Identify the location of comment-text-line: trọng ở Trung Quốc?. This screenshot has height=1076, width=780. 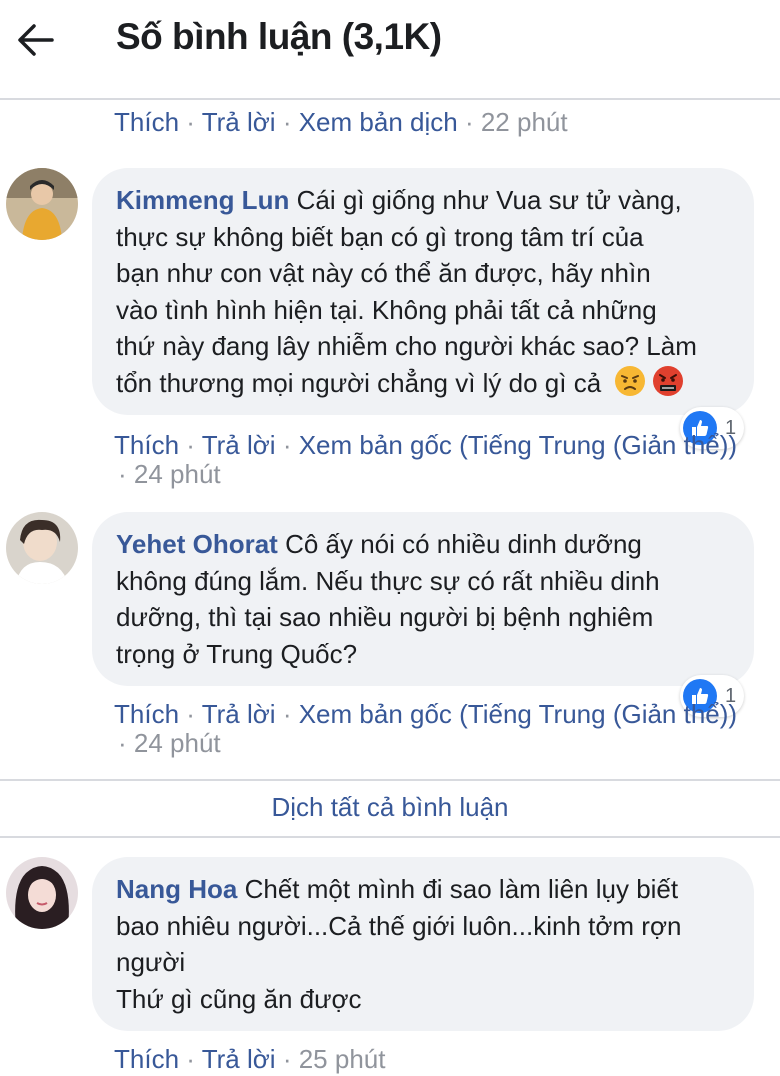
(237, 653).